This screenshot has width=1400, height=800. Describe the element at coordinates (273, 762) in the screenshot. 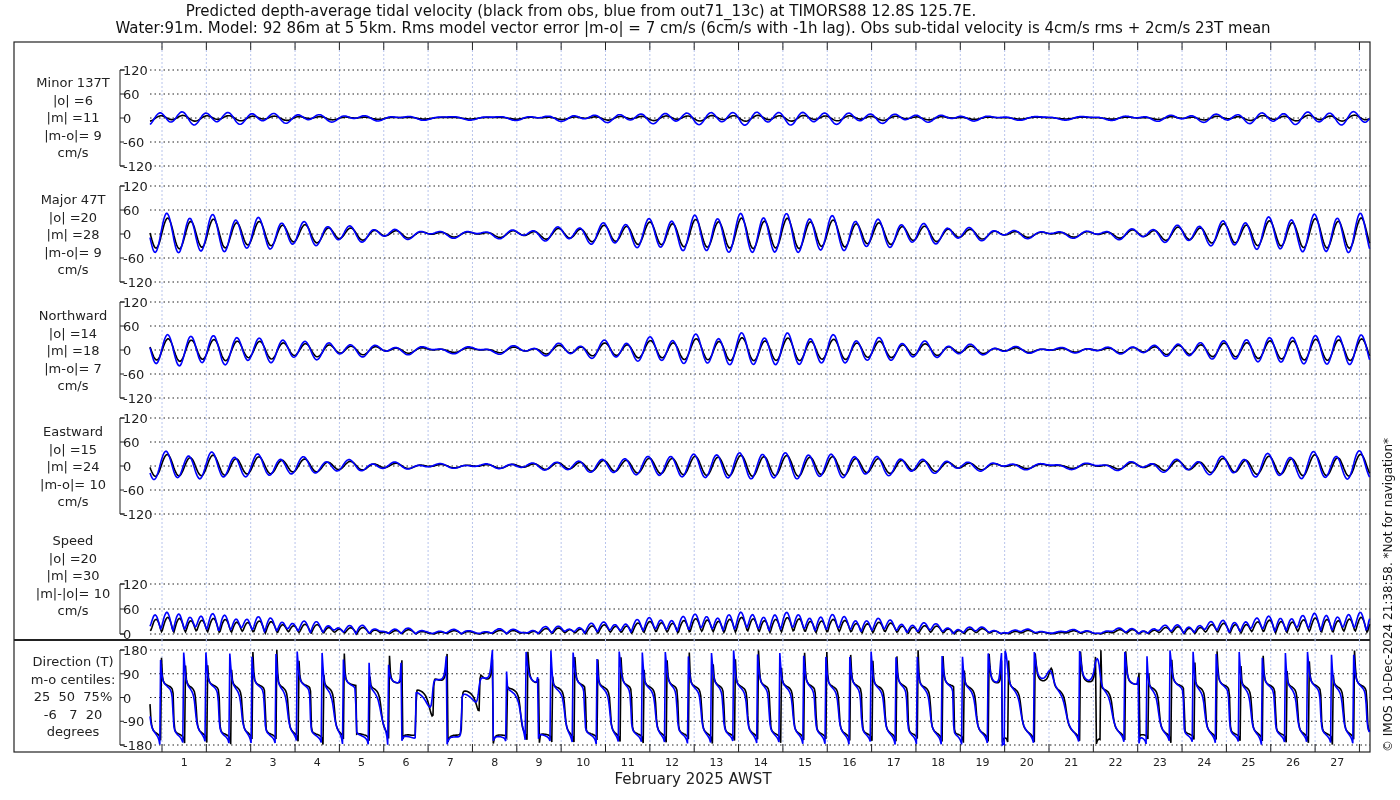

I see `day-label: 3` at that location.